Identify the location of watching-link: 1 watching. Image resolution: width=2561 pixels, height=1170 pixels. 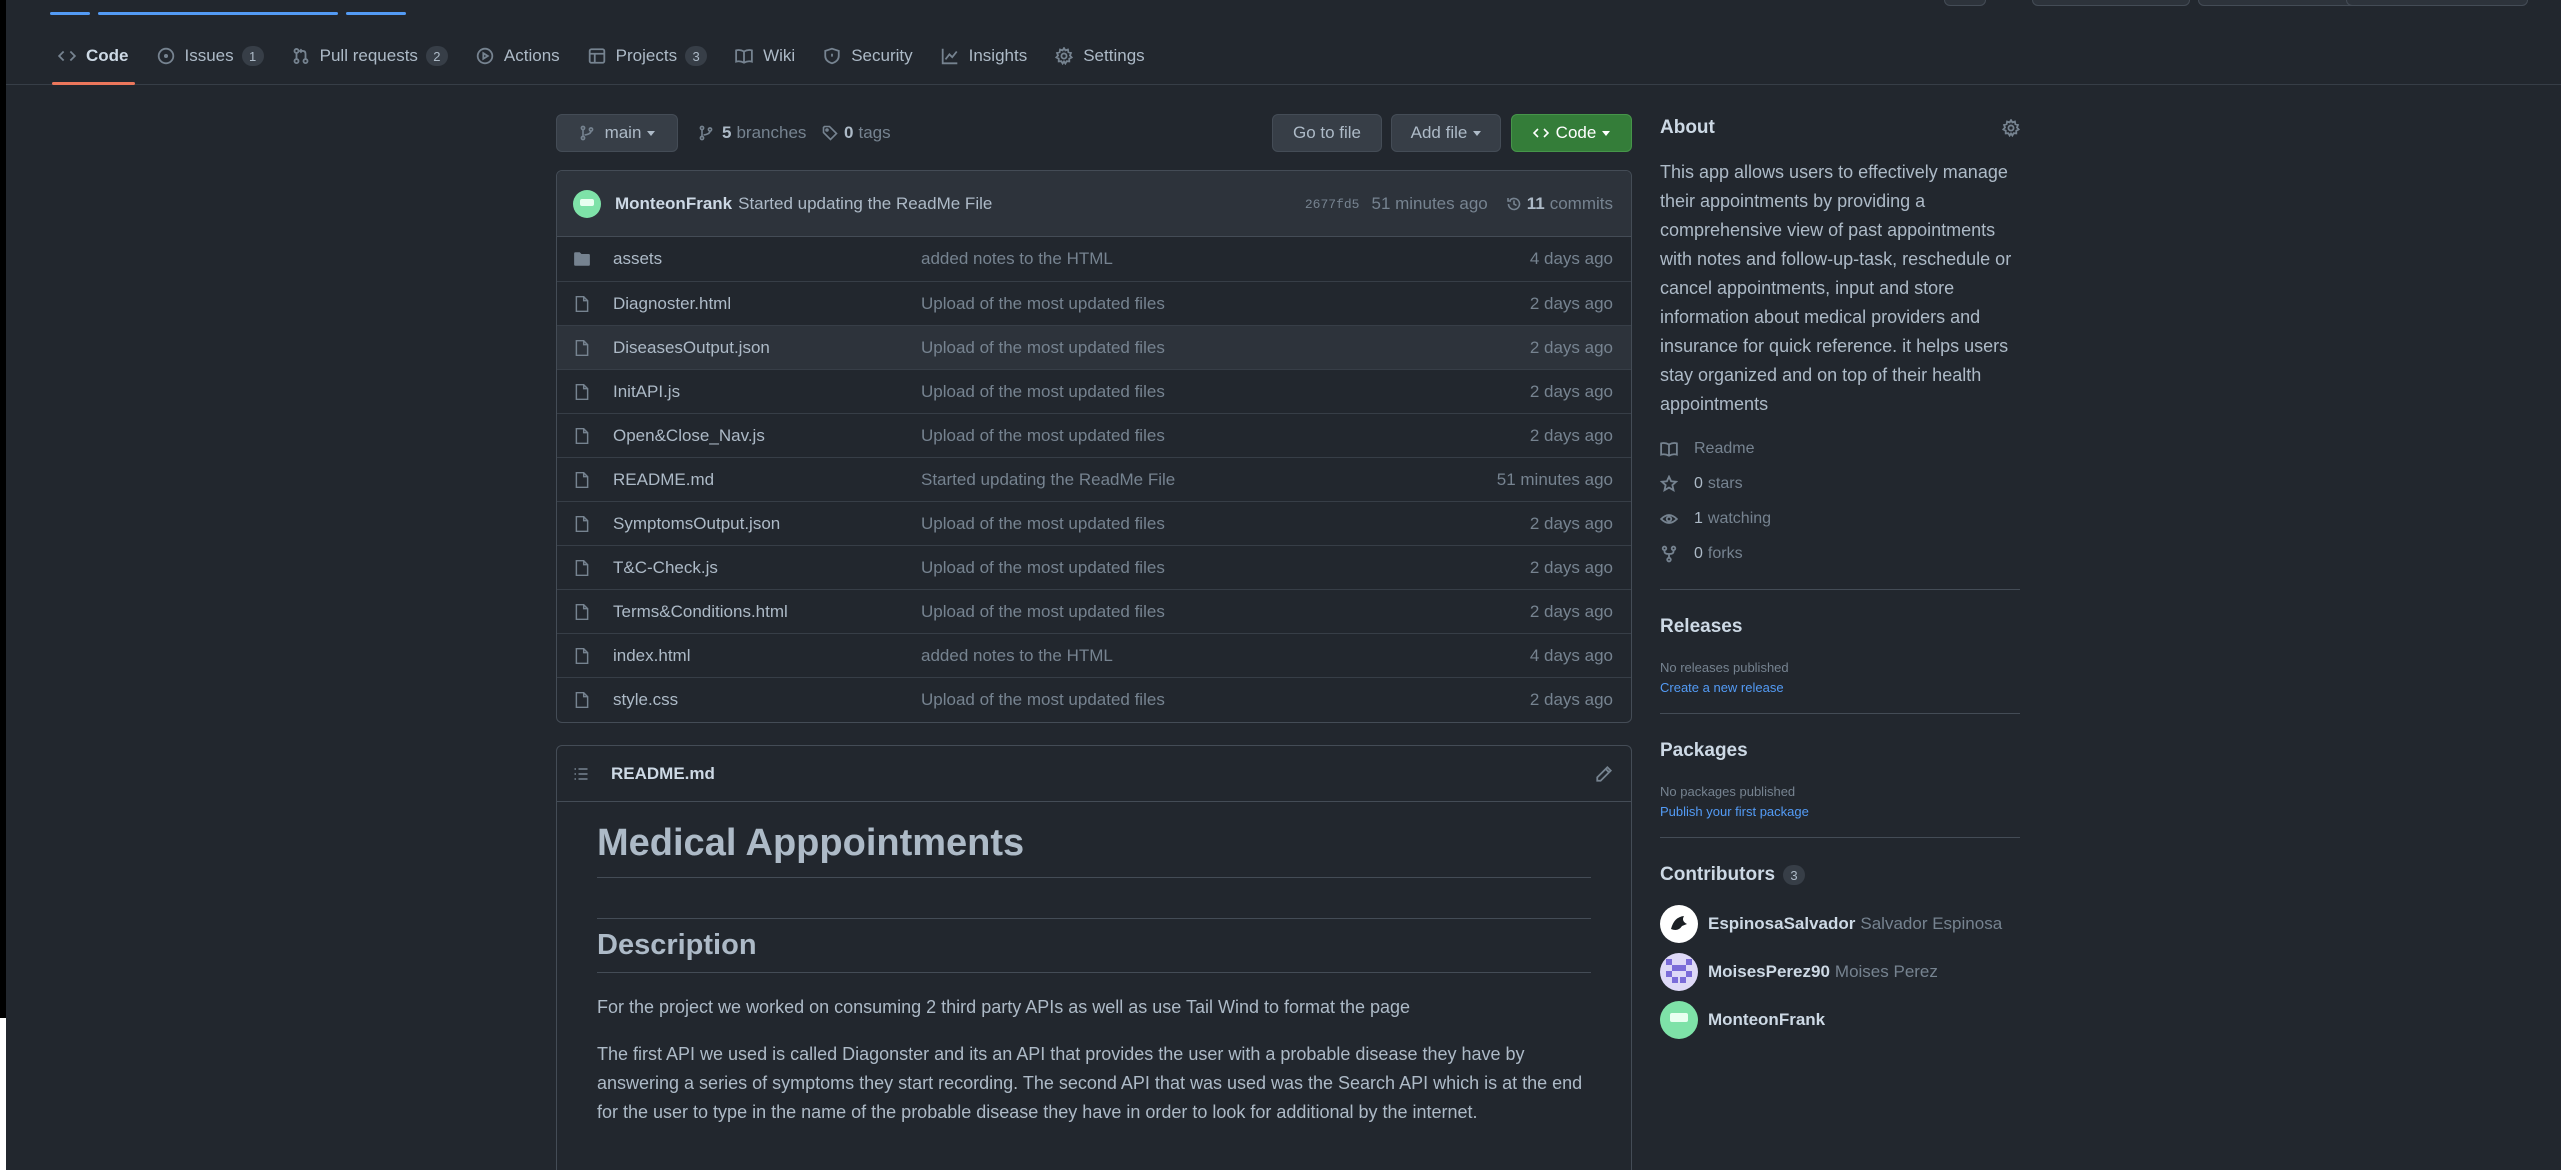
(1840, 518).